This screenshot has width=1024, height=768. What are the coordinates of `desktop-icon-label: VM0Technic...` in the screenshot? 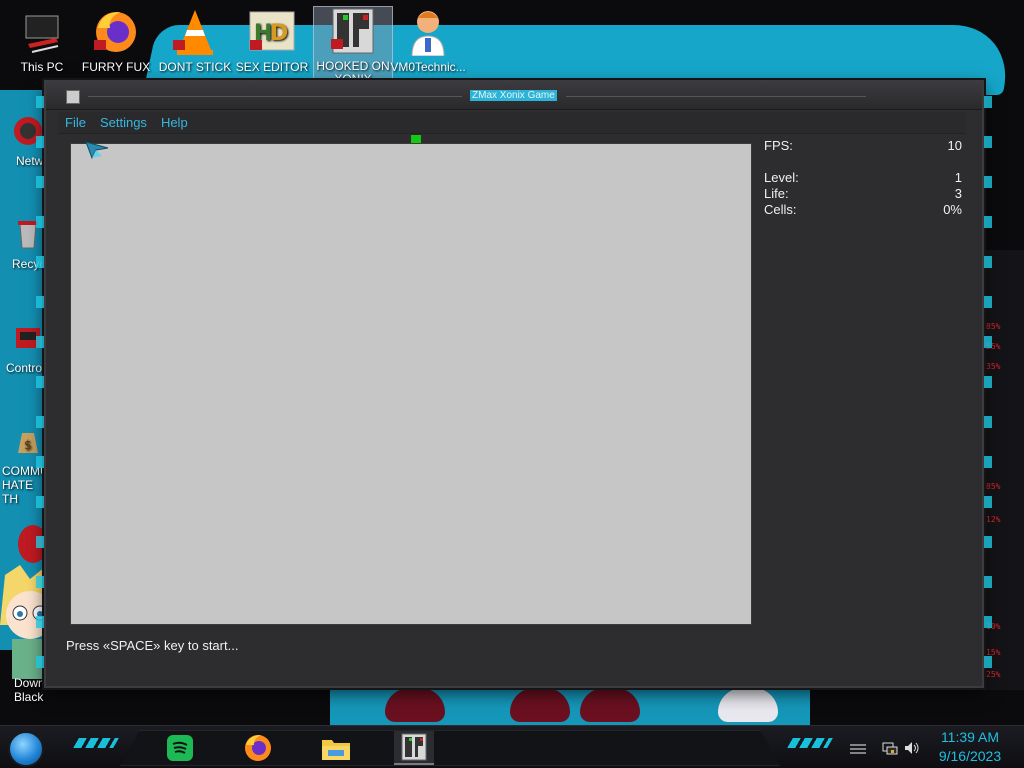 It's located at (428, 67).